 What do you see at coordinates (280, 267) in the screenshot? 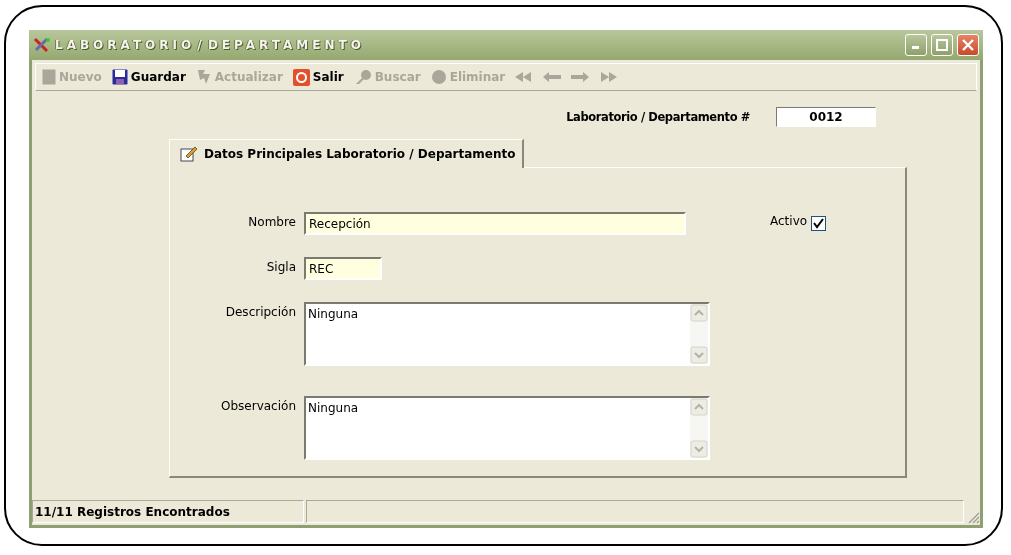
I see `field-label: Sigla` at bounding box center [280, 267].